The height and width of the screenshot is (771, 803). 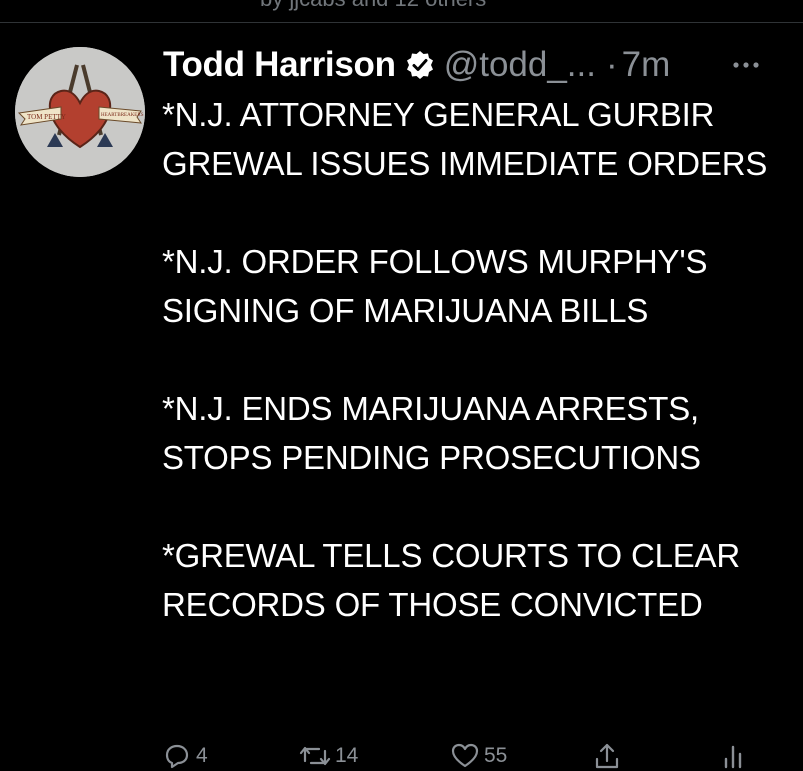 I want to click on share-icon, so click(x=607, y=756).